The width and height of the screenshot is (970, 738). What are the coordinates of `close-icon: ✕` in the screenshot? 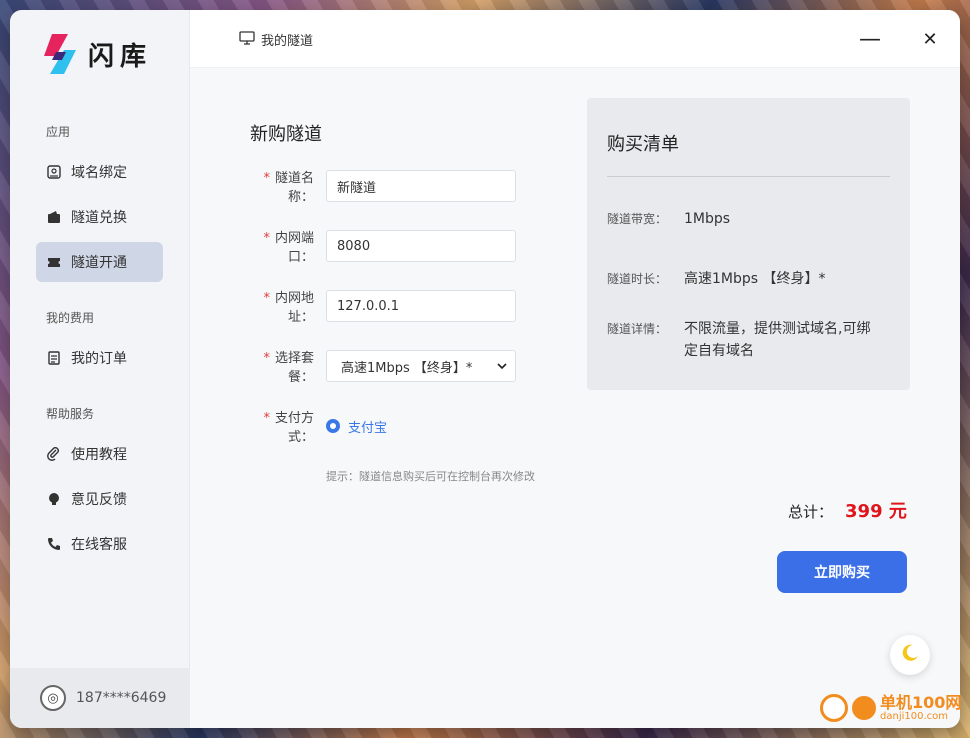 It's located at (930, 39).